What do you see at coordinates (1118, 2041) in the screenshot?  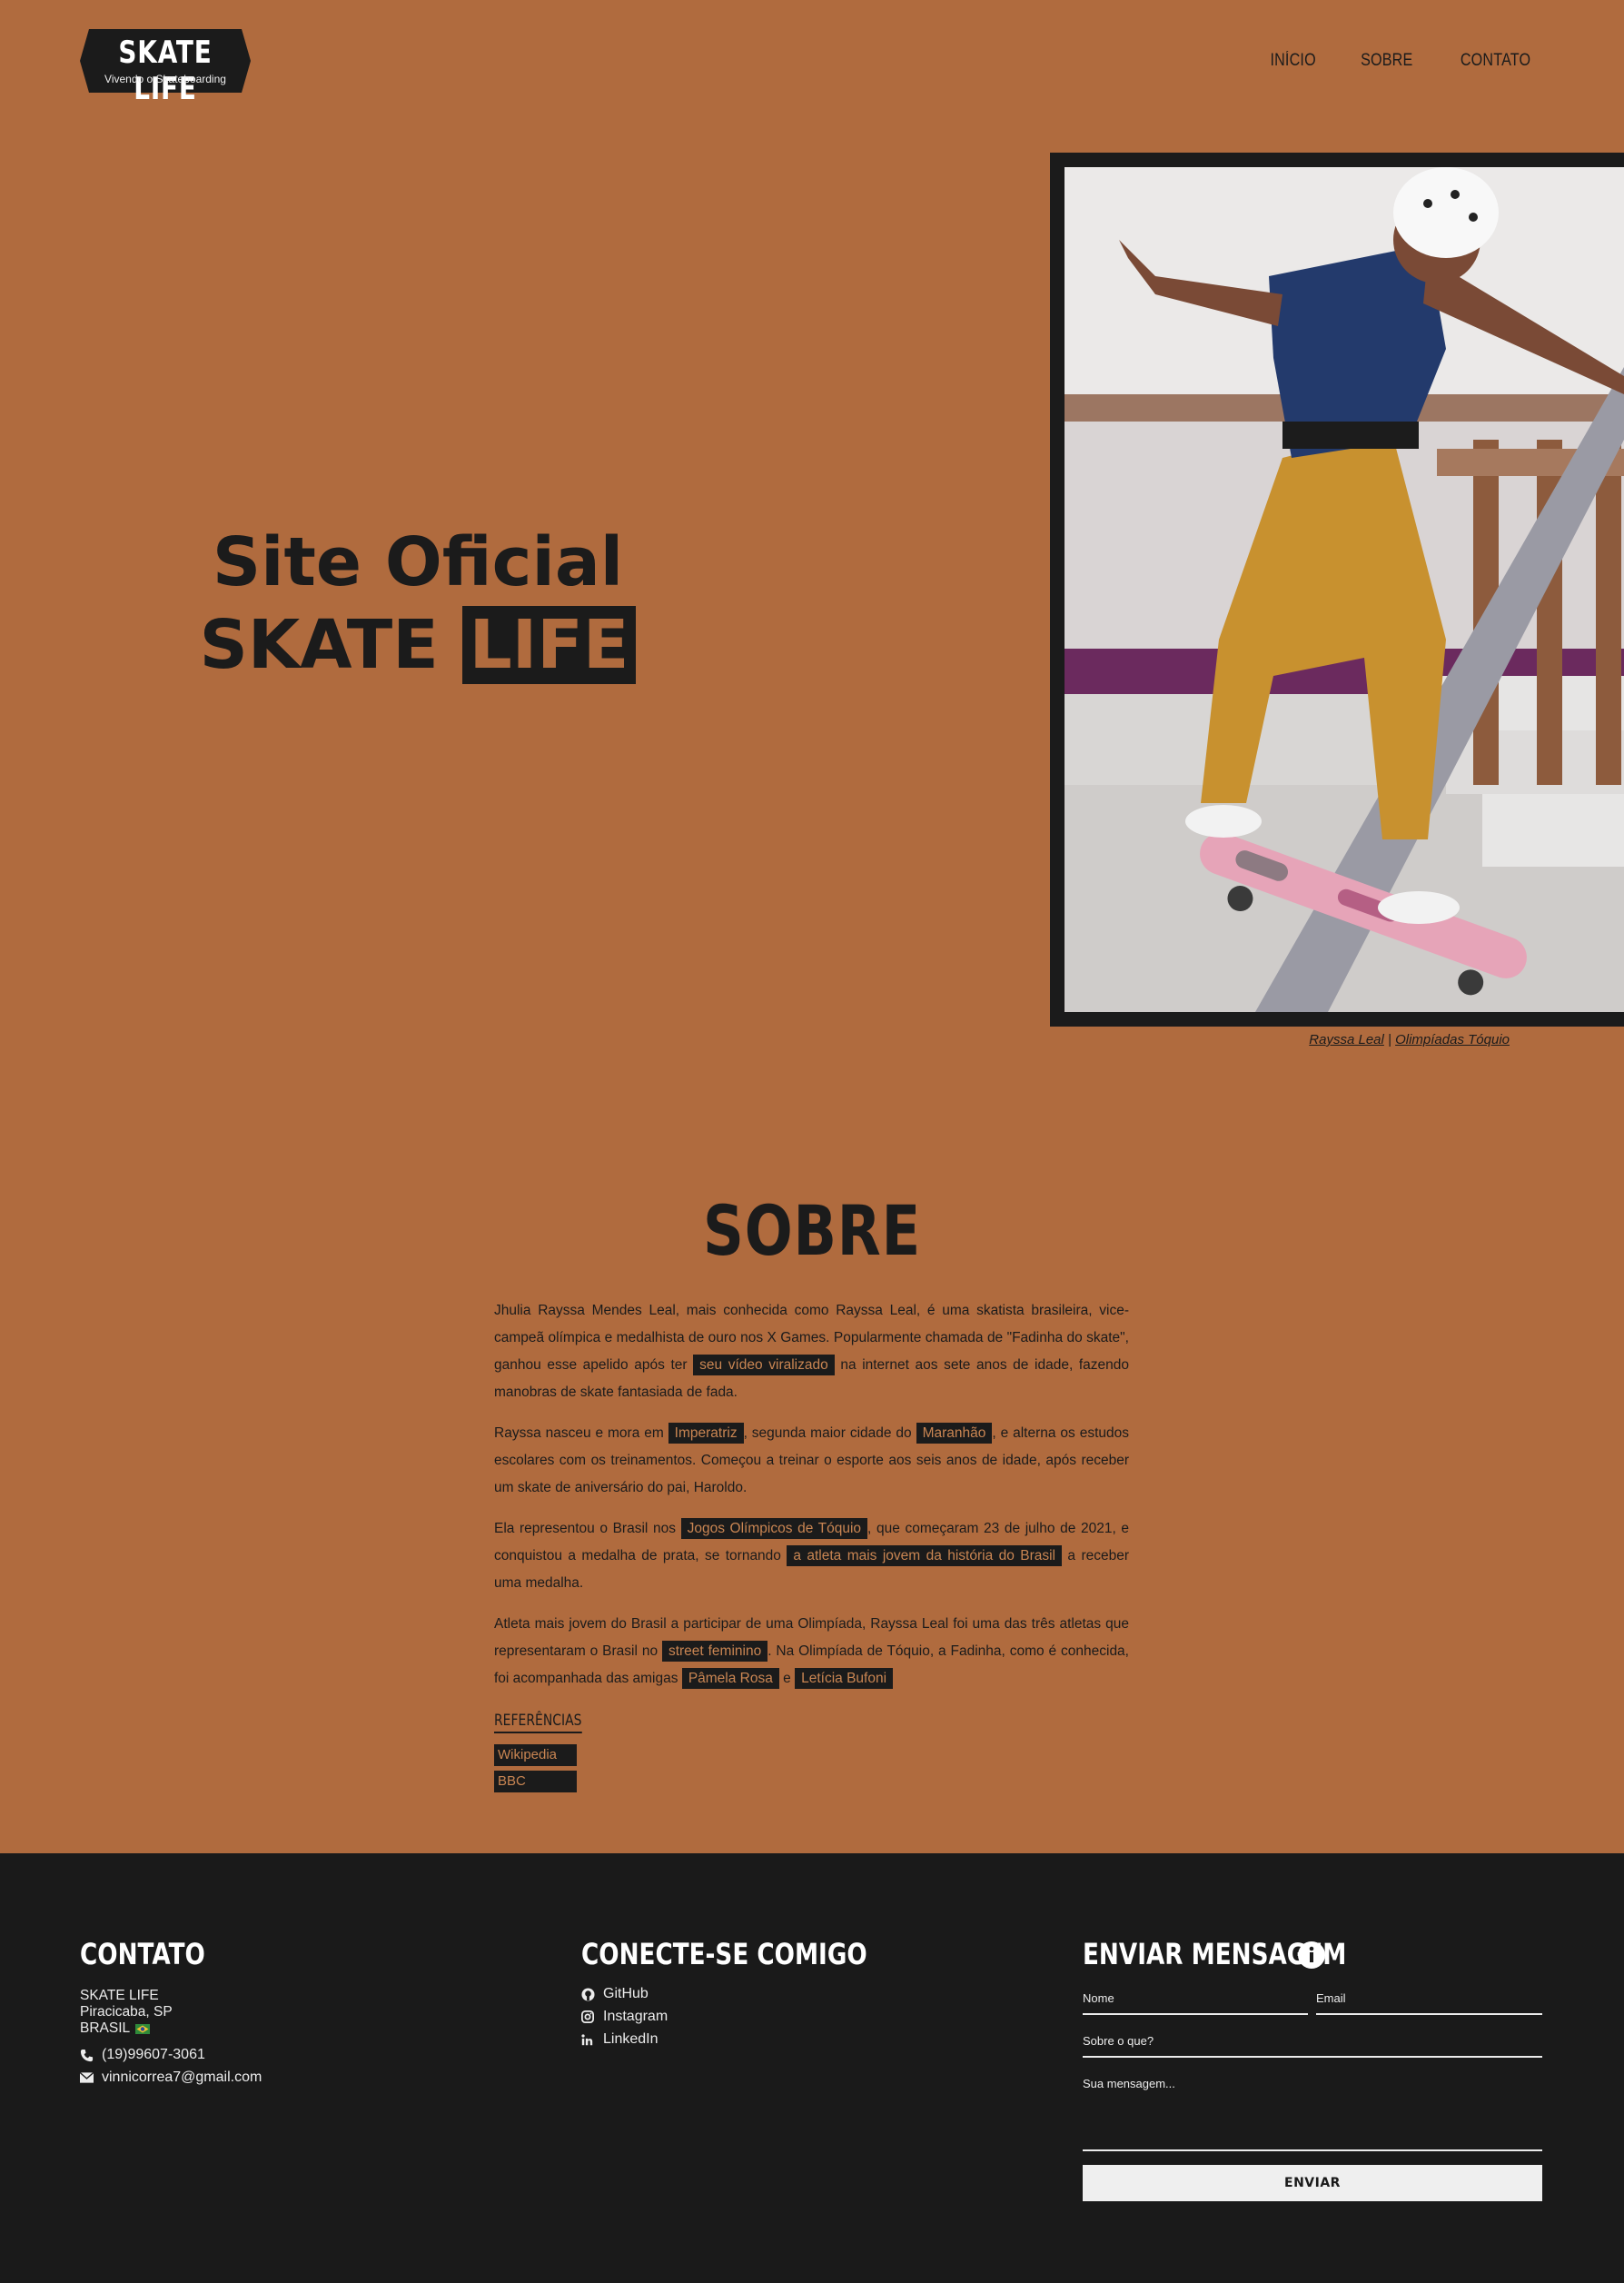 I see `subject-placeholder: Sobre o que?` at bounding box center [1118, 2041].